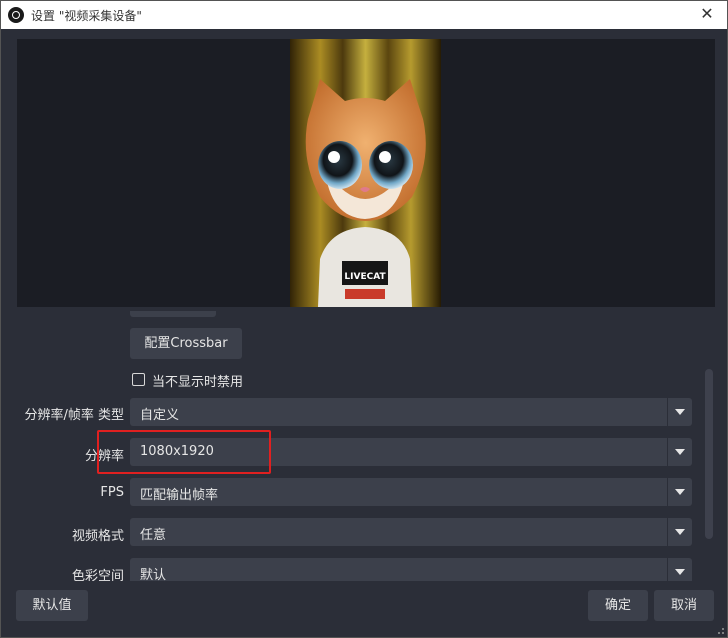 This screenshot has height=638, width=728. What do you see at coordinates (709, 454) in the screenshot?
I see `scrollbar-thumb` at bounding box center [709, 454].